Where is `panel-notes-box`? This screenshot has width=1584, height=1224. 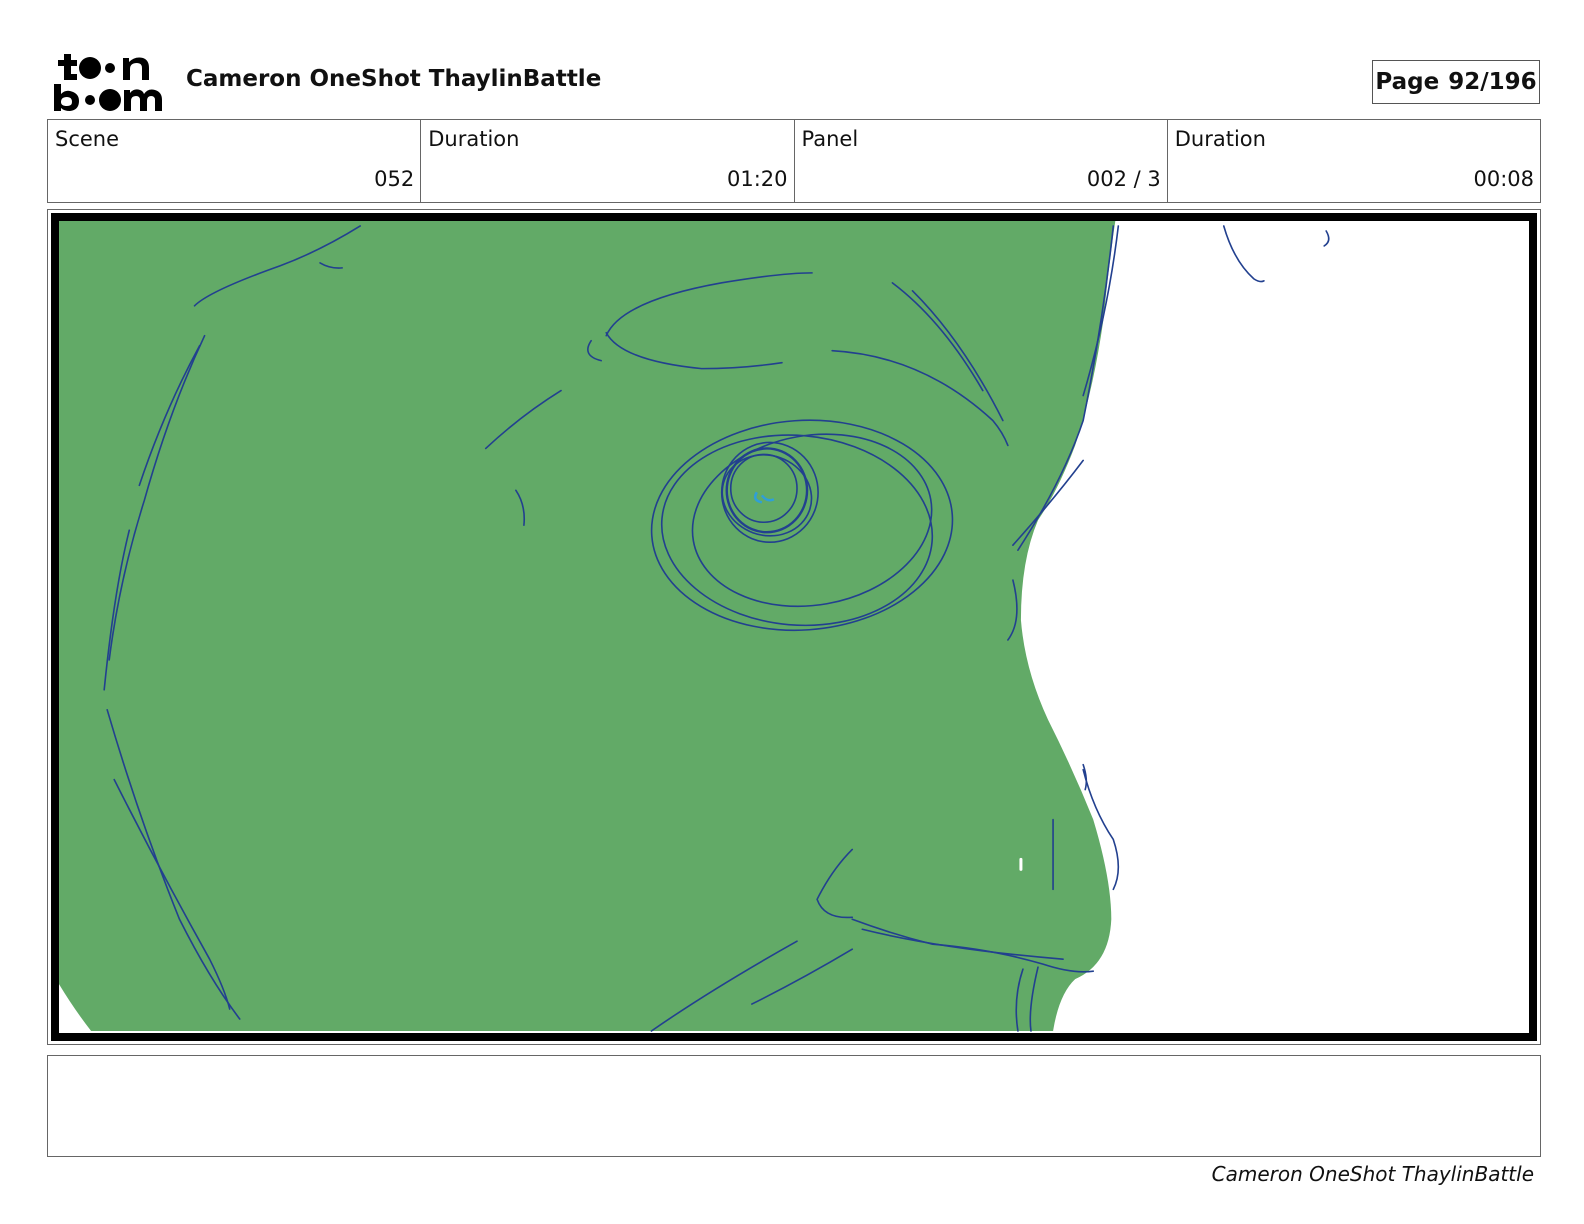
panel-notes-box is located at coordinates (794, 1106).